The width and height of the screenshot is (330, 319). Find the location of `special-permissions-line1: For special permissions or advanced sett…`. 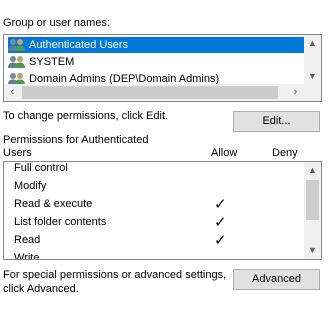

special-permissions-line1: For special permissions or advanced sett… is located at coordinates (115, 275).